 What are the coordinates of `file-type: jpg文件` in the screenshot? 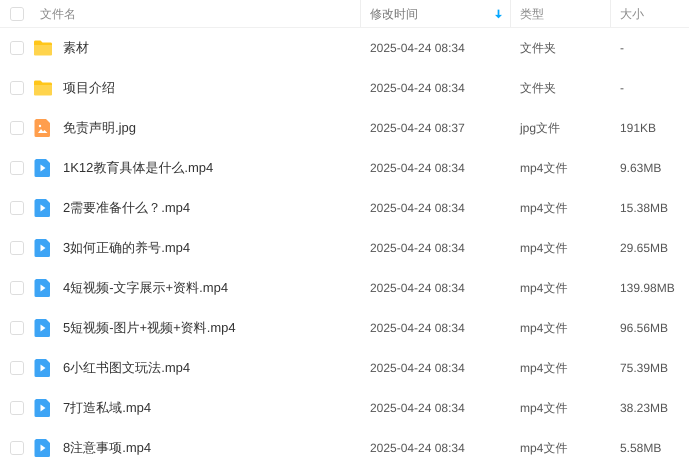 It's located at (540, 128).